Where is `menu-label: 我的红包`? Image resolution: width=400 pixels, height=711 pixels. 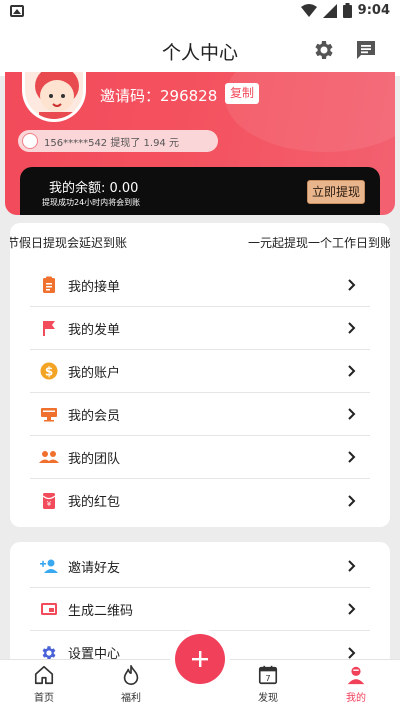 menu-label: 我的红包 is located at coordinates (94, 502).